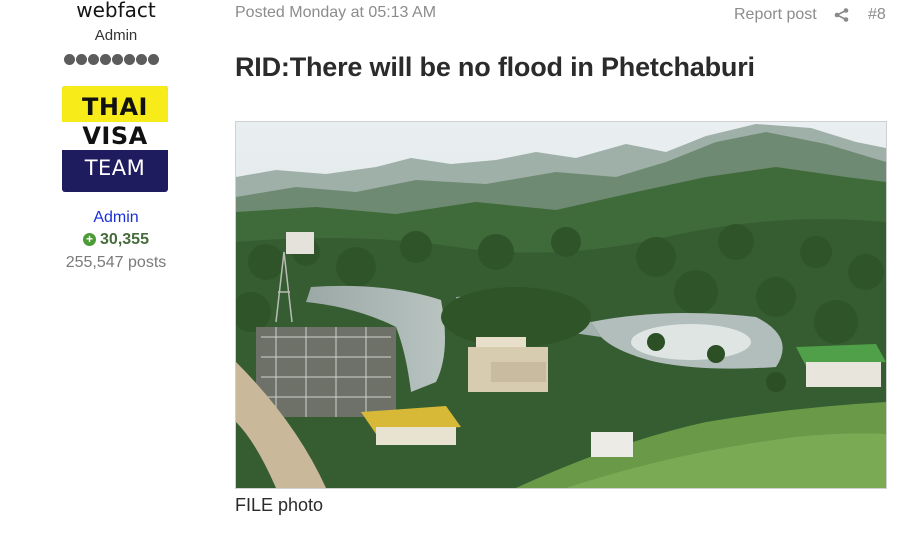 This screenshot has width=901, height=533. What do you see at coordinates (116, 35) in the screenshot?
I see `author-role: Admin` at bounding box center [116, 35].